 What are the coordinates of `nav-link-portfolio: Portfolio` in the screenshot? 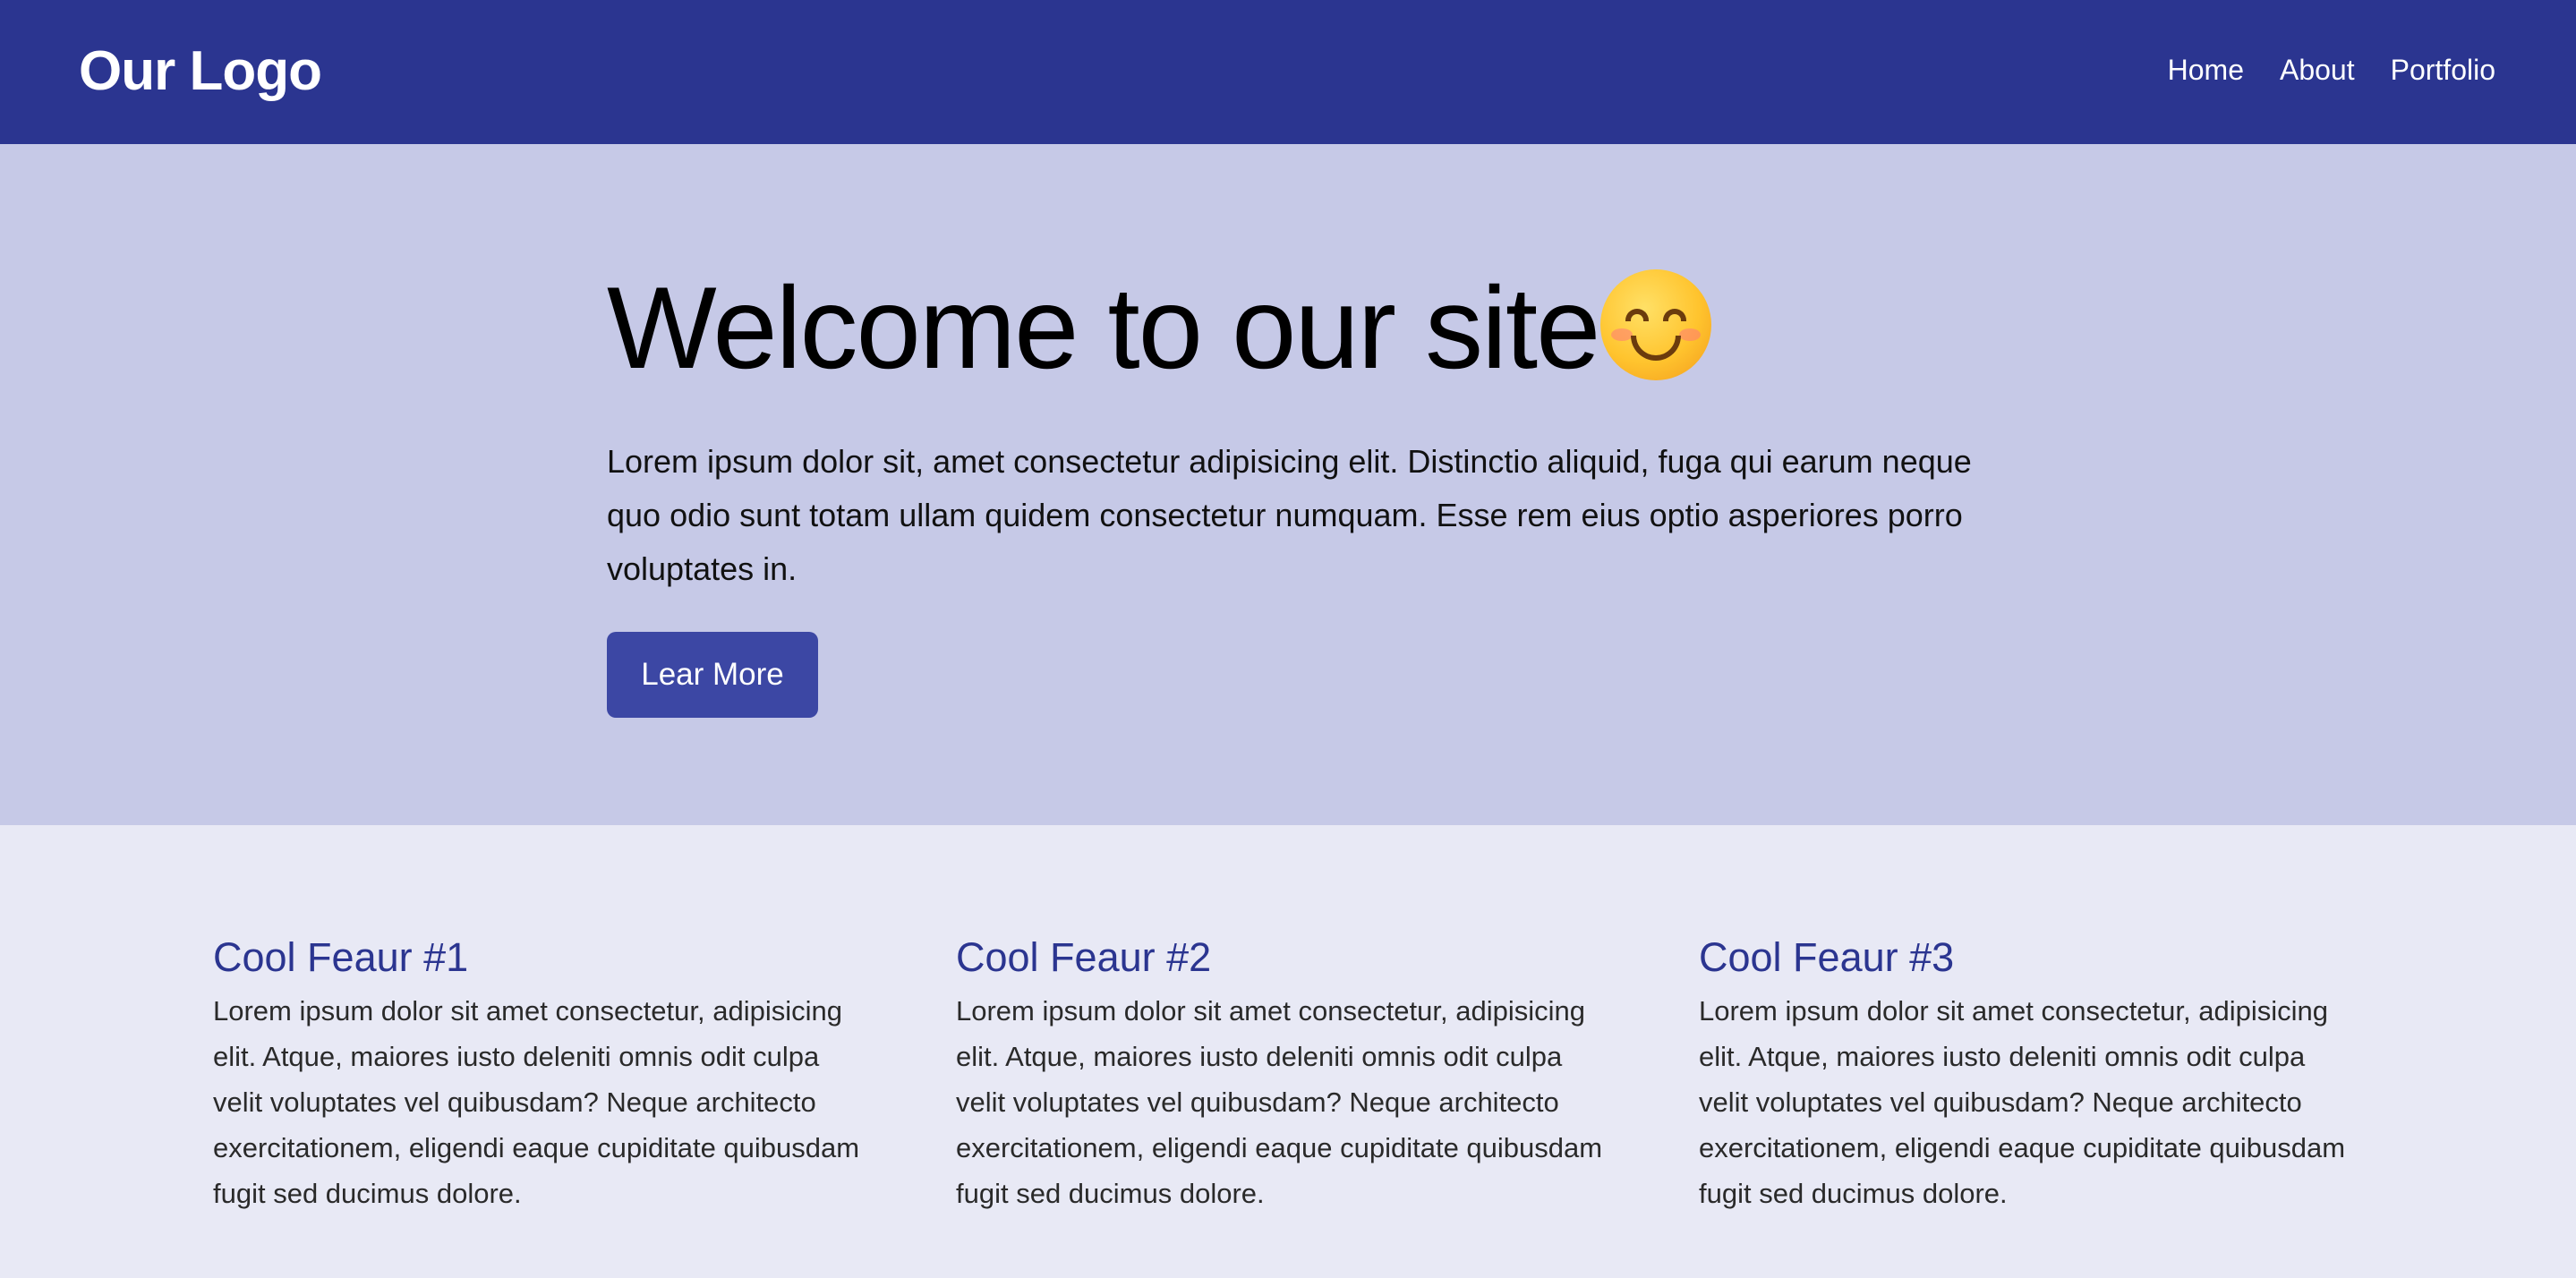 It's located at (2443, 70).